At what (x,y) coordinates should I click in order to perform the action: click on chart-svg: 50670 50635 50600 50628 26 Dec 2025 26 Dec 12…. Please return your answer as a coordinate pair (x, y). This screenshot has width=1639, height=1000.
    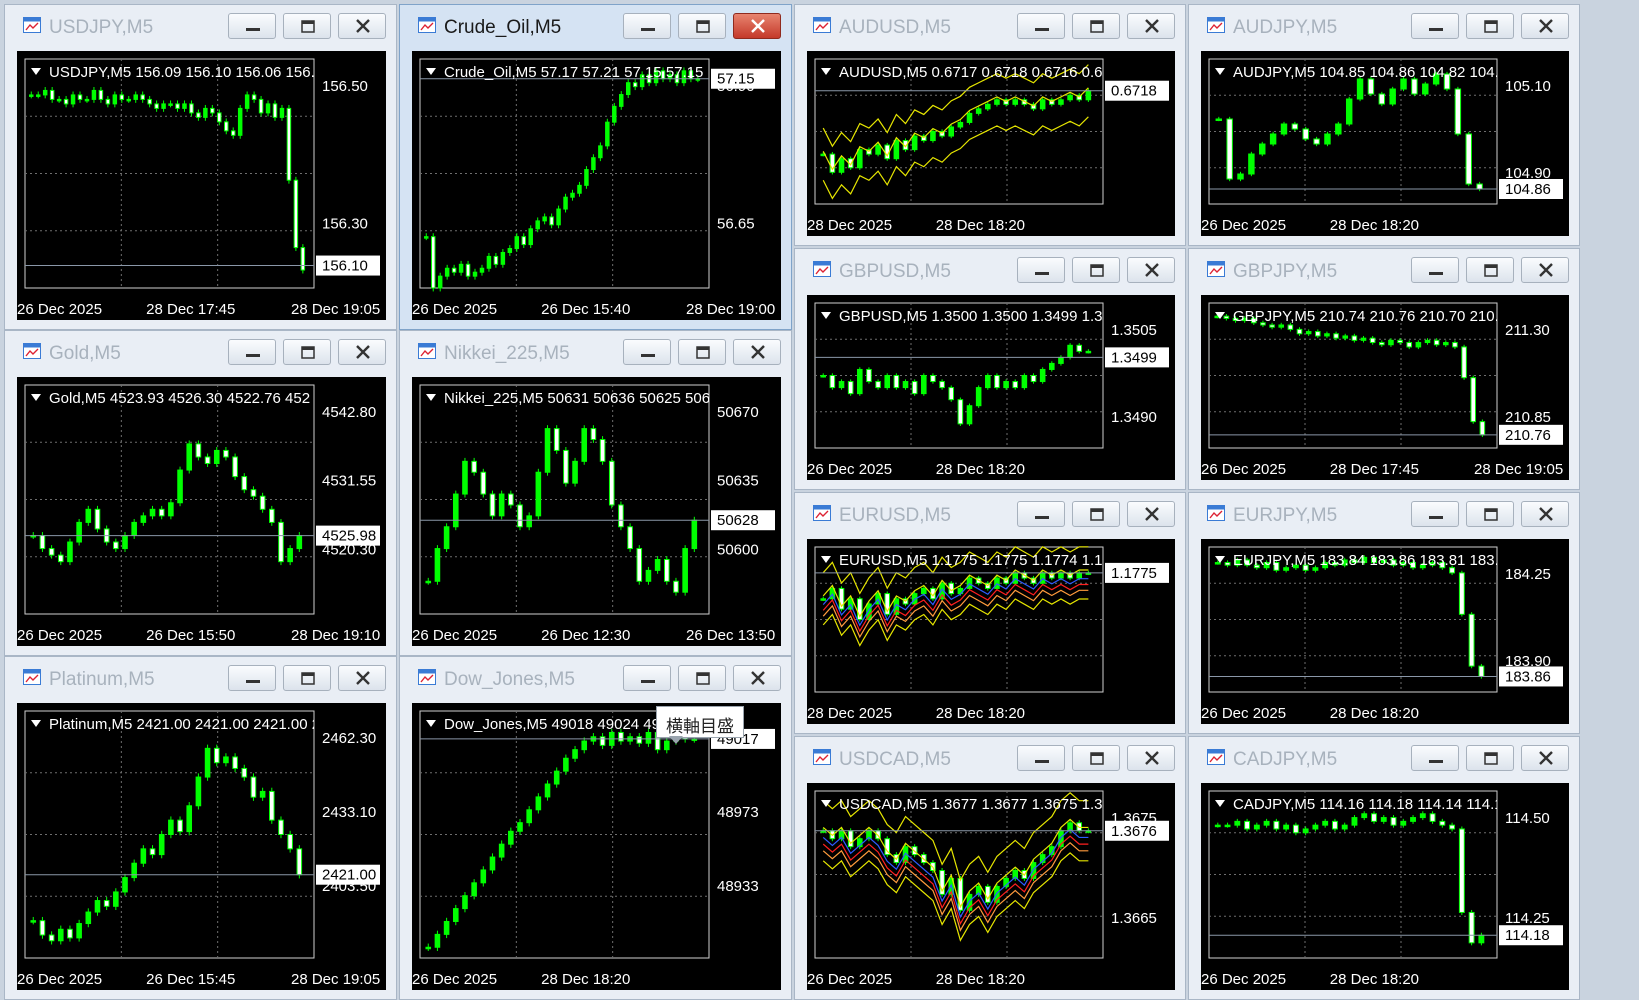
    Looking at the image, I should click on (596, 511).